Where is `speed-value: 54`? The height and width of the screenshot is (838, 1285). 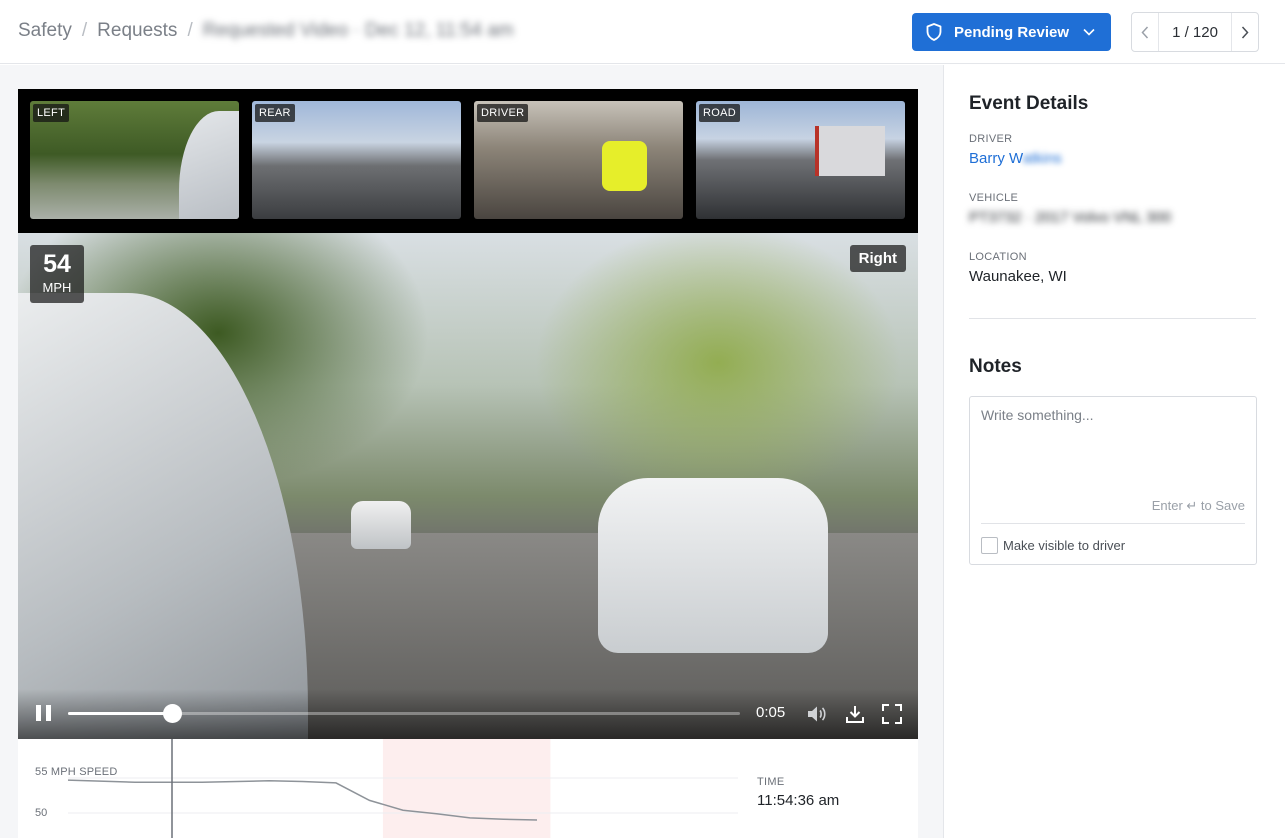
speed-value: 54 is located at coordinates (57, 264).